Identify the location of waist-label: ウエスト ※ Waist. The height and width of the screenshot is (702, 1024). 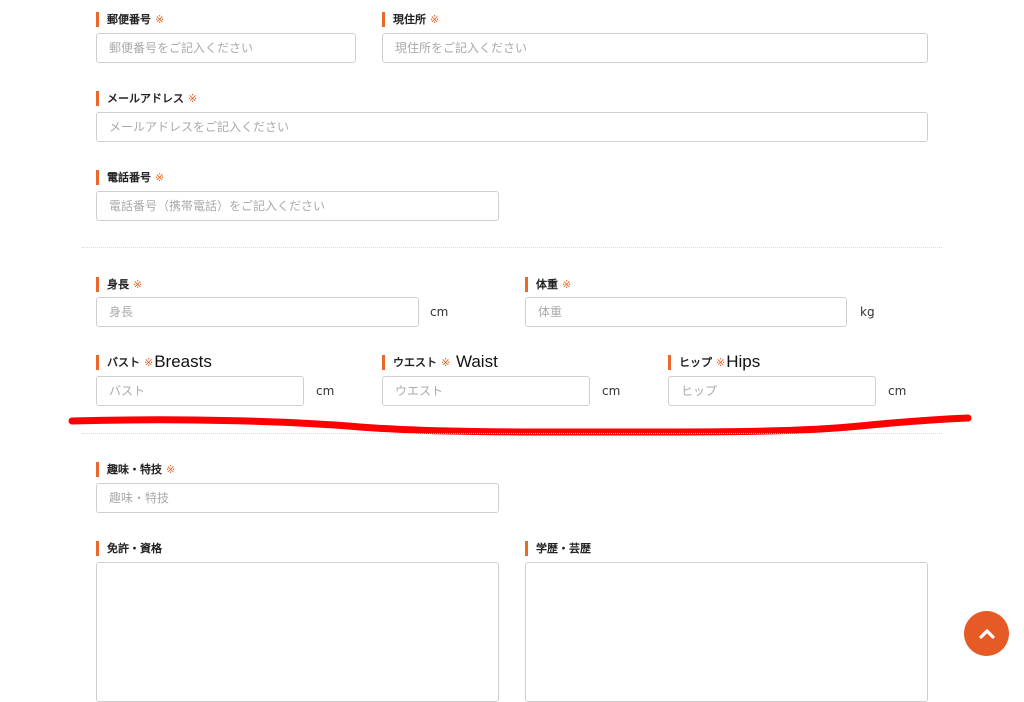
(440, 362).